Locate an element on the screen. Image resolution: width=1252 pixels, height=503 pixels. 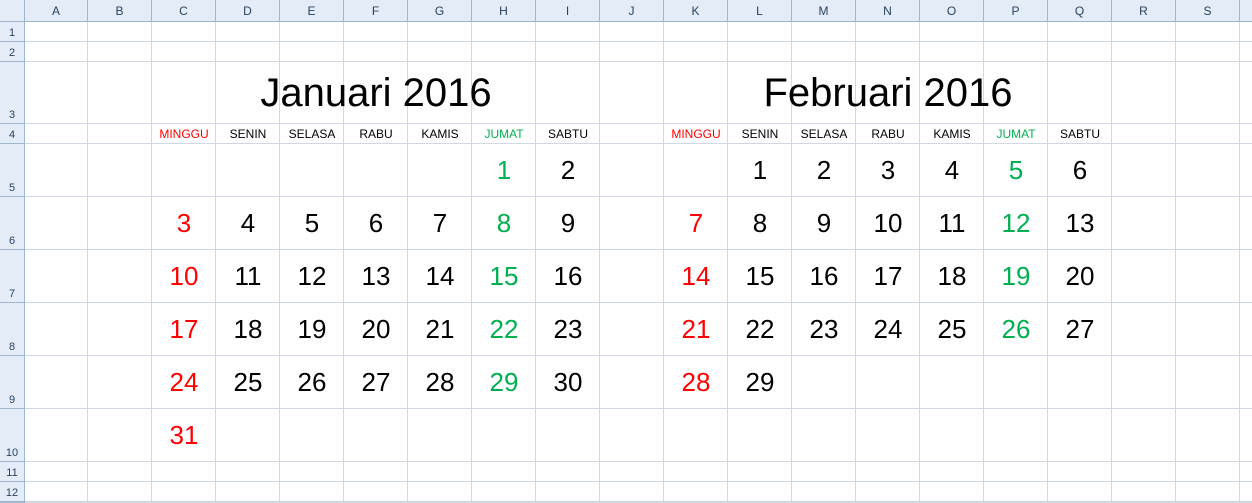
row-header: 4 is located at coordinates (12, 134).